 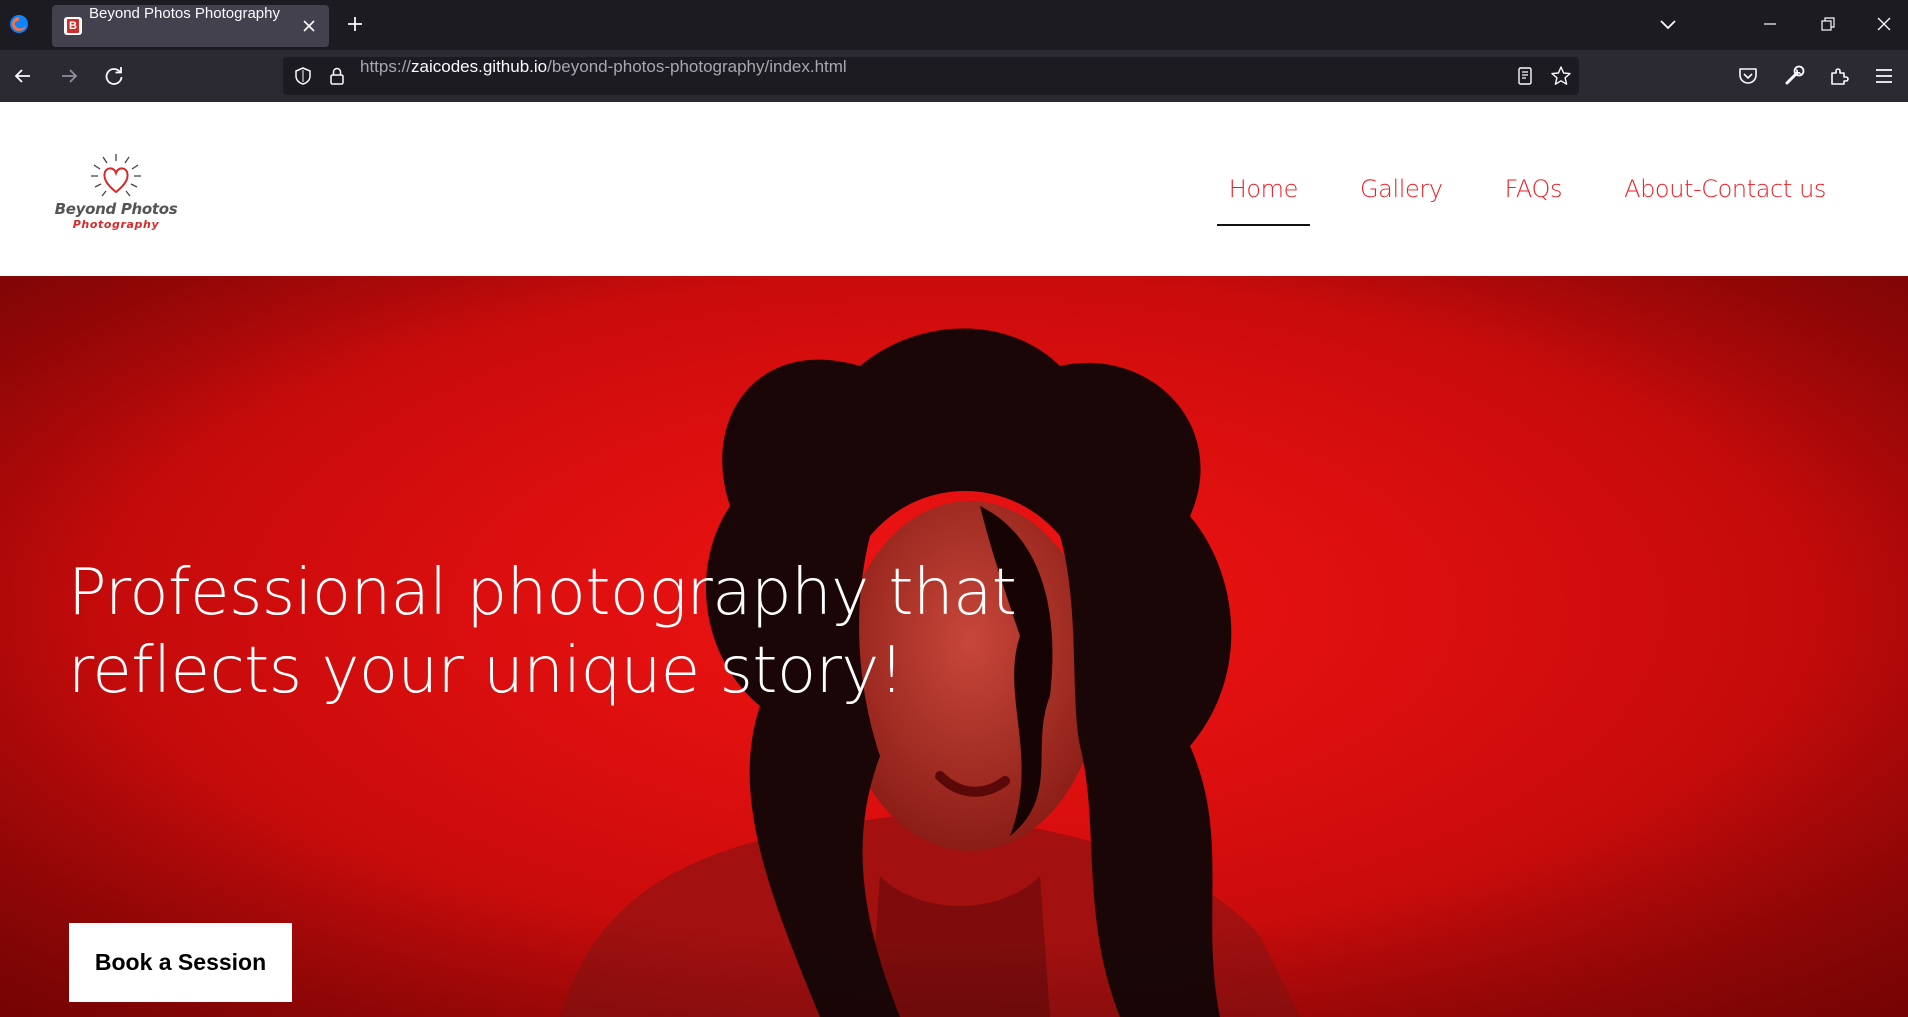 What do you see at coordinates (479, 66) in the screenshot?
I see `url-host: zaicodes.github.io` at bounding box center [479, 66].